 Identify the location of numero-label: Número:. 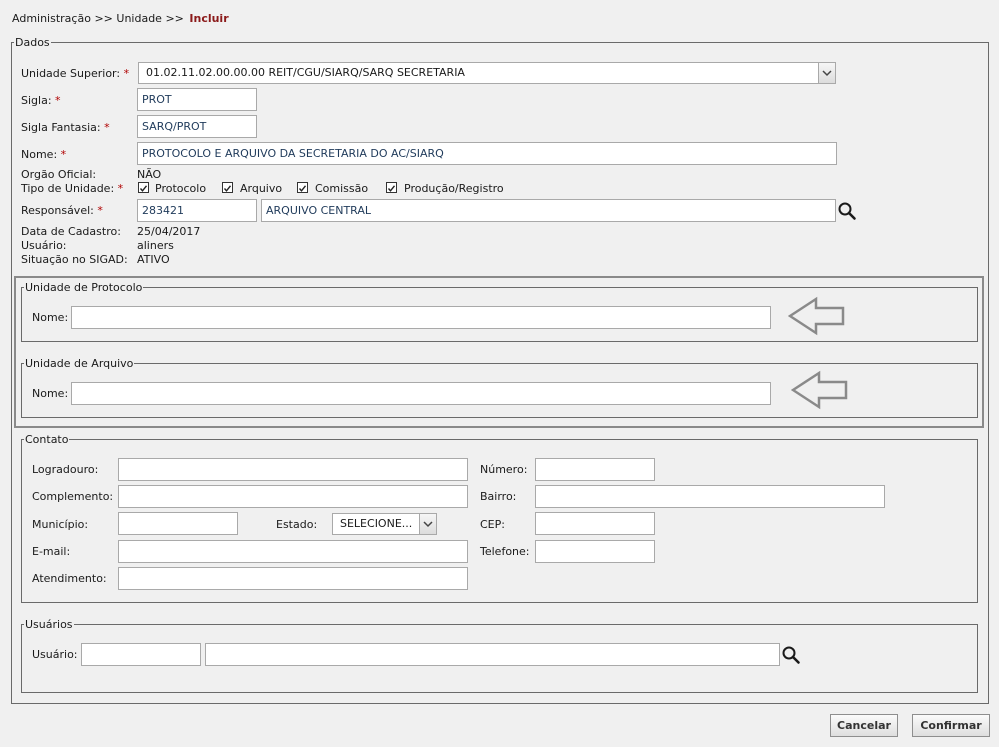
(504, 469).